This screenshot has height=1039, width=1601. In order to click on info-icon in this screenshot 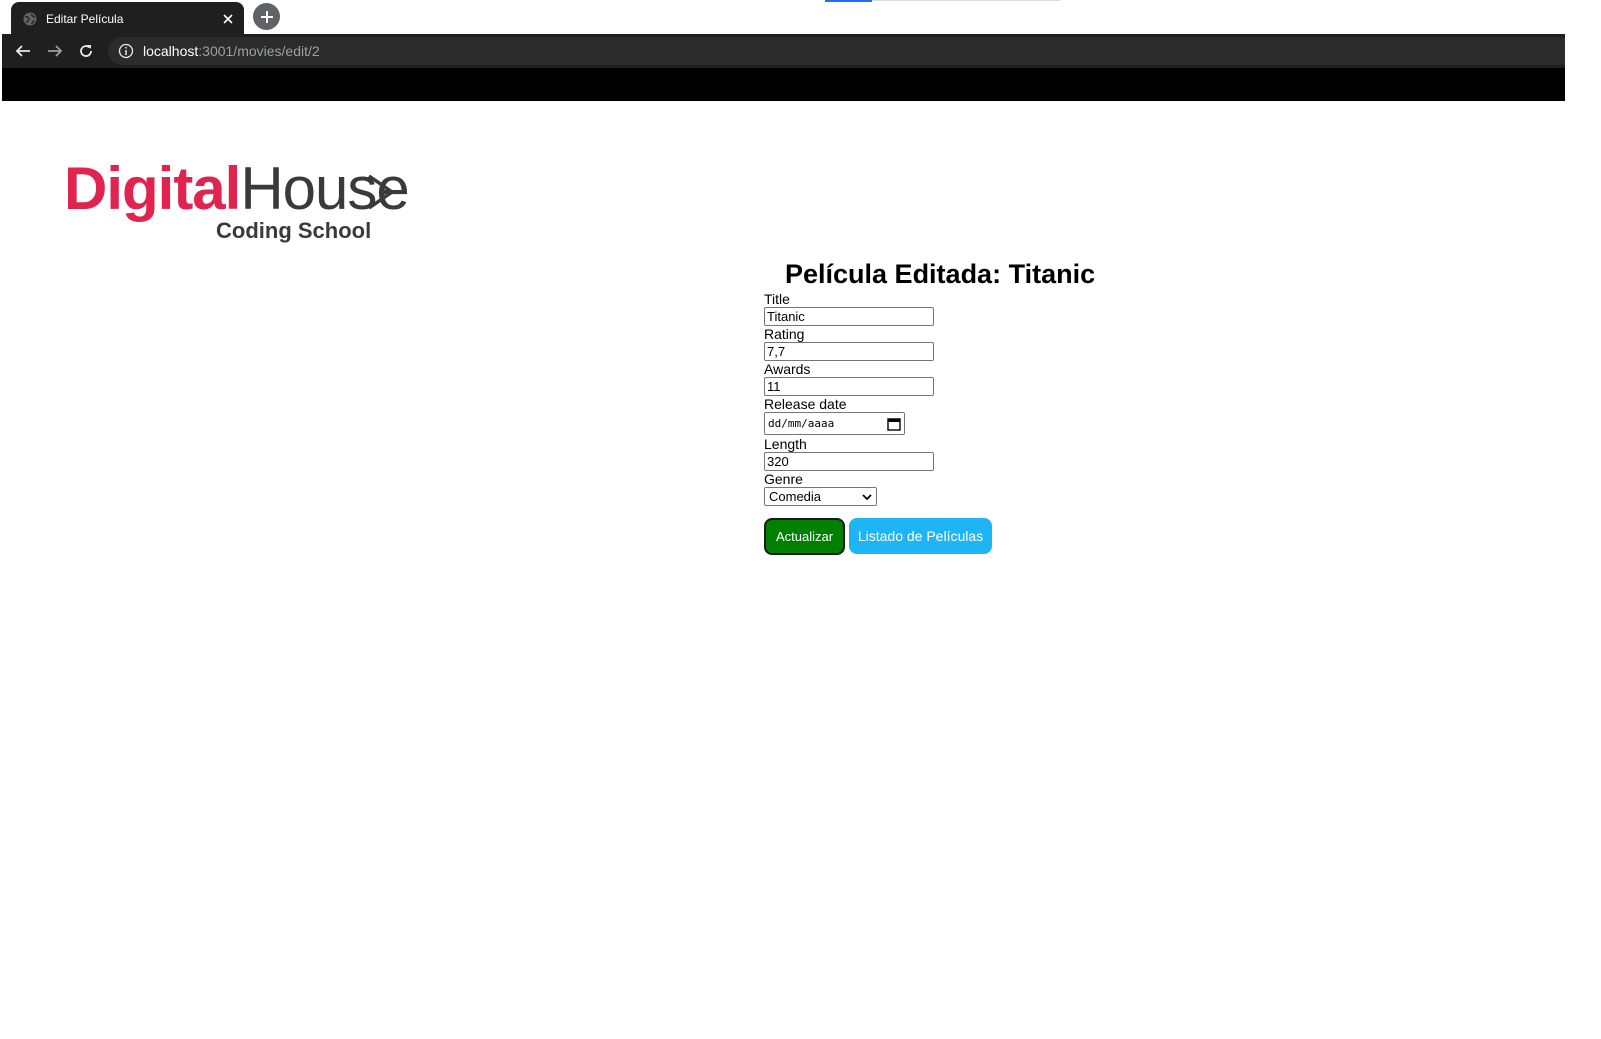, I will do `click(126, 51)`.